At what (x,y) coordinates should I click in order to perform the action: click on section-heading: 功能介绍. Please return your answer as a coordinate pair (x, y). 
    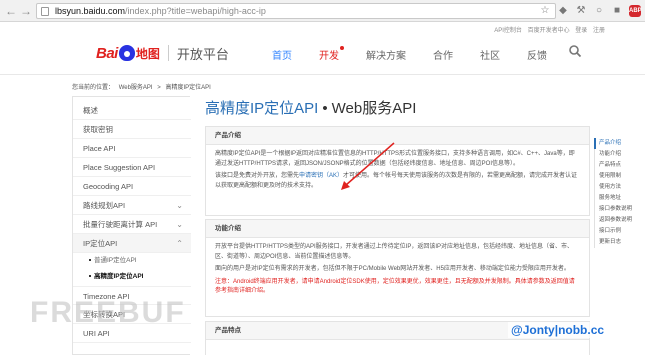
    Looking at the image, I should click on (397, 229).